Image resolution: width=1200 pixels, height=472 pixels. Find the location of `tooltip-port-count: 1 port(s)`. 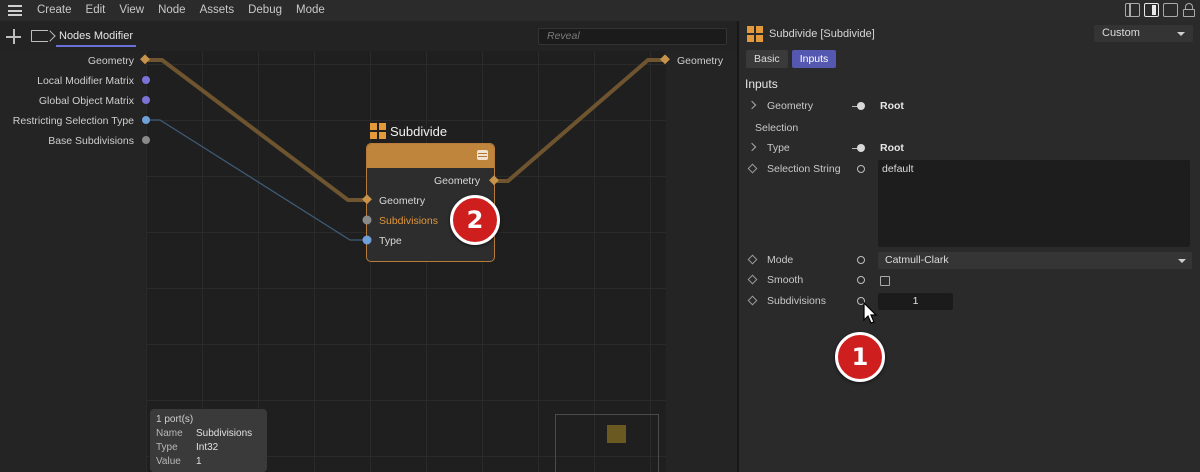

tooltip-port-count: 1 port(s) is located at coordinates (175, 419).